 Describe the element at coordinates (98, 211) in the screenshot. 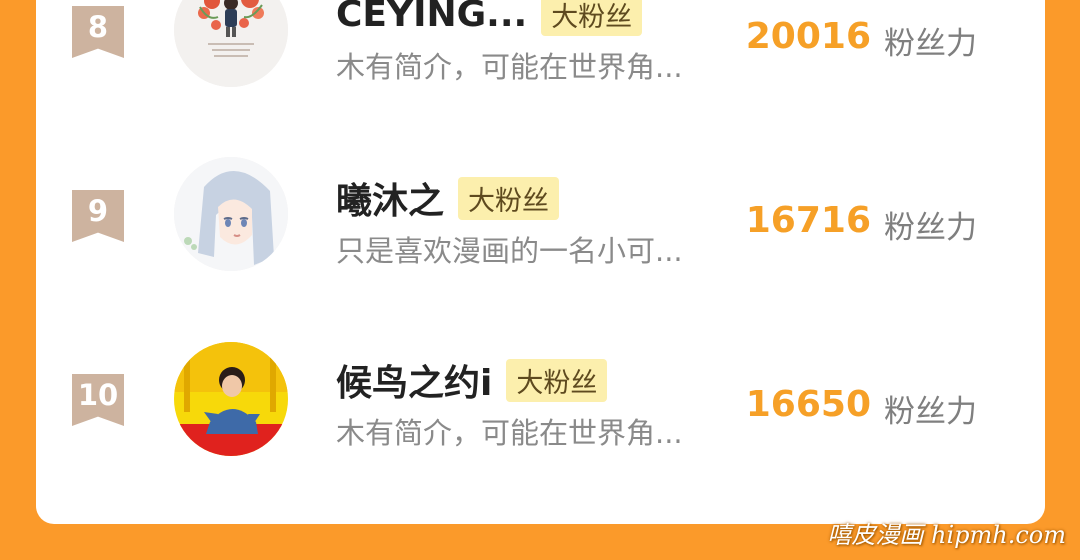

I see `rank-number: 9` at that location.